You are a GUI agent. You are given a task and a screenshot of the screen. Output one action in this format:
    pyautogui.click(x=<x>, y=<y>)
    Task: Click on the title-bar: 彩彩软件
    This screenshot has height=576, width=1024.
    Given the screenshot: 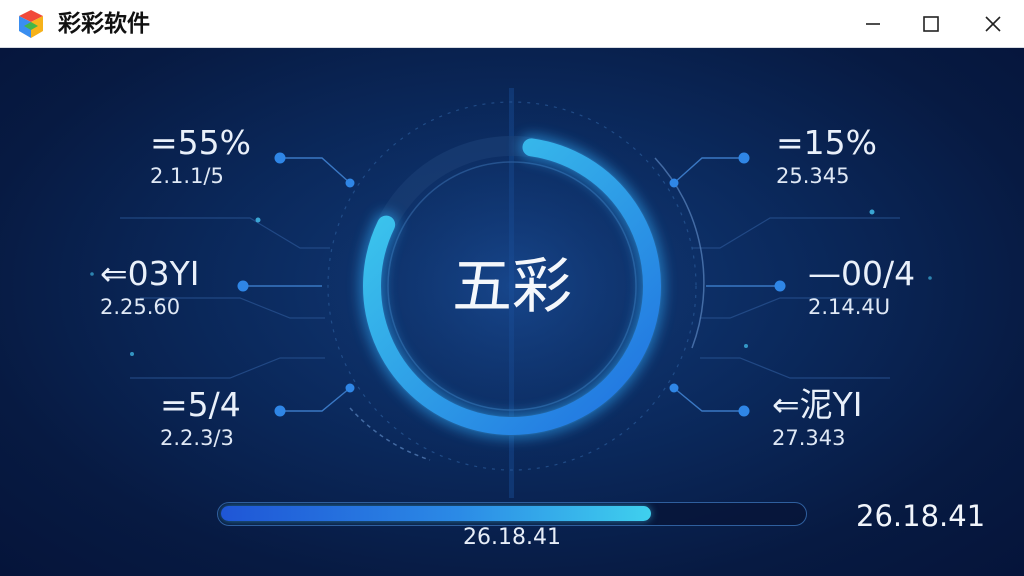 What is the action you would take?
    pyautogui.click(x=512, y=24)
    